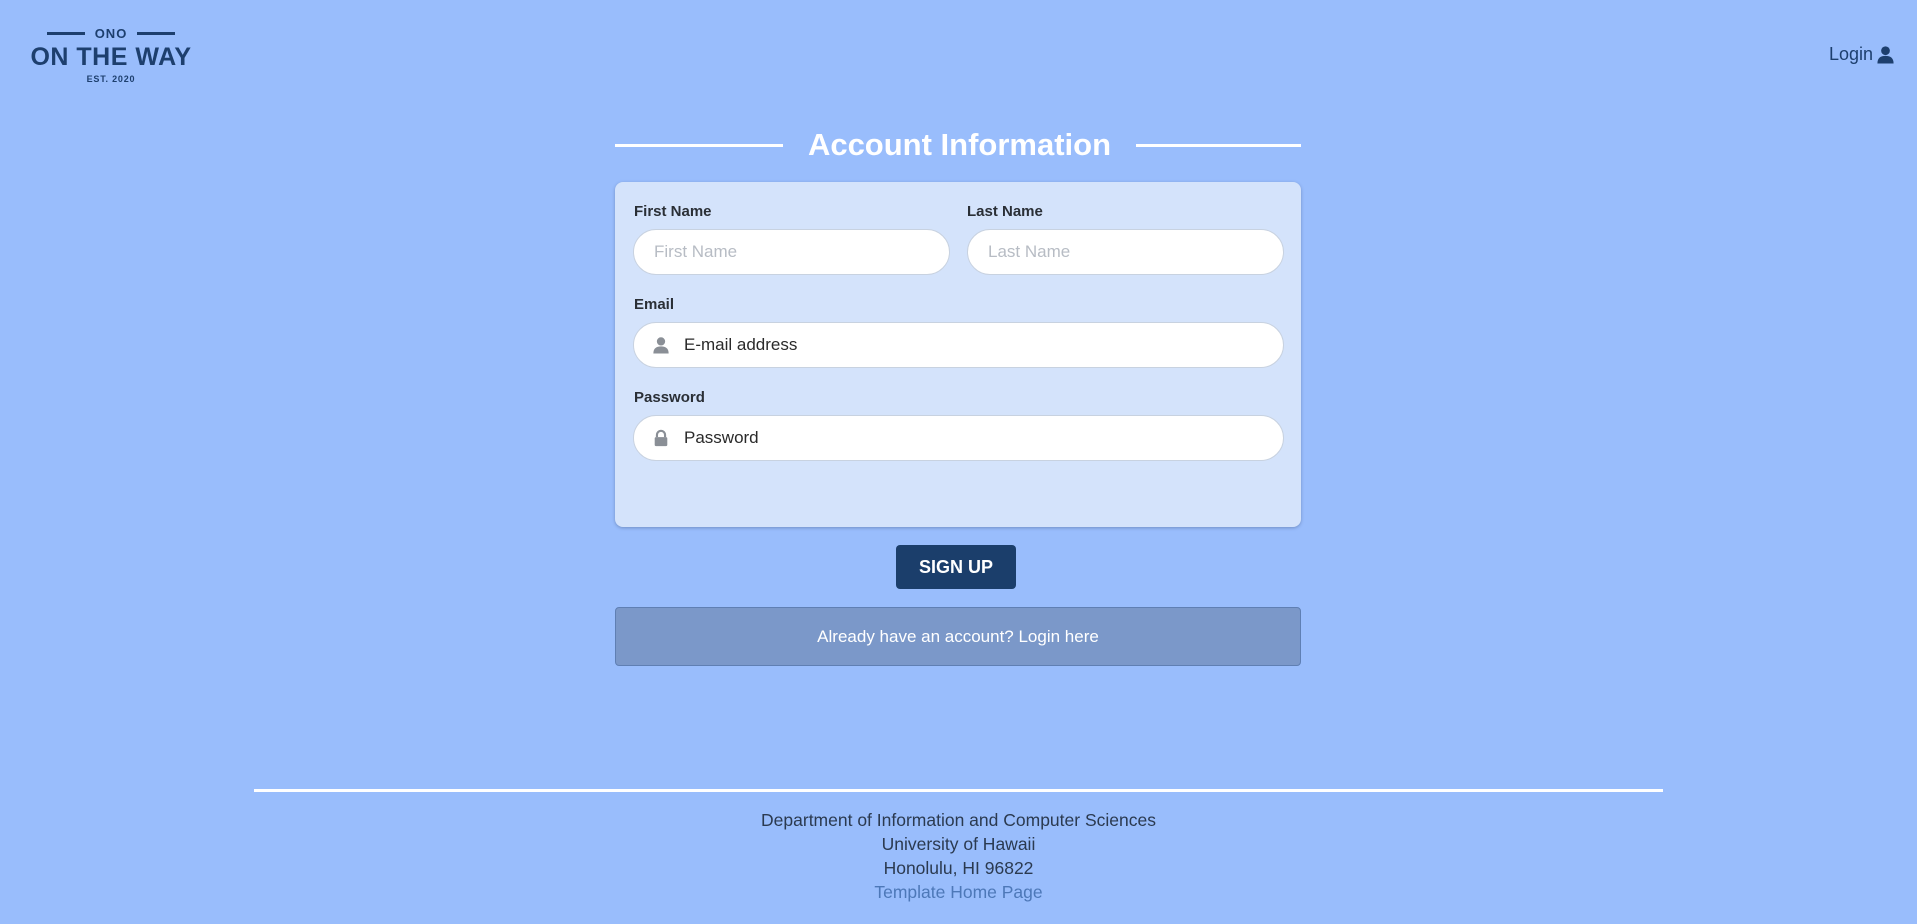  Describe the element at coordinates (800, 252) in the screenshot. I see `first-name-input` at that location.